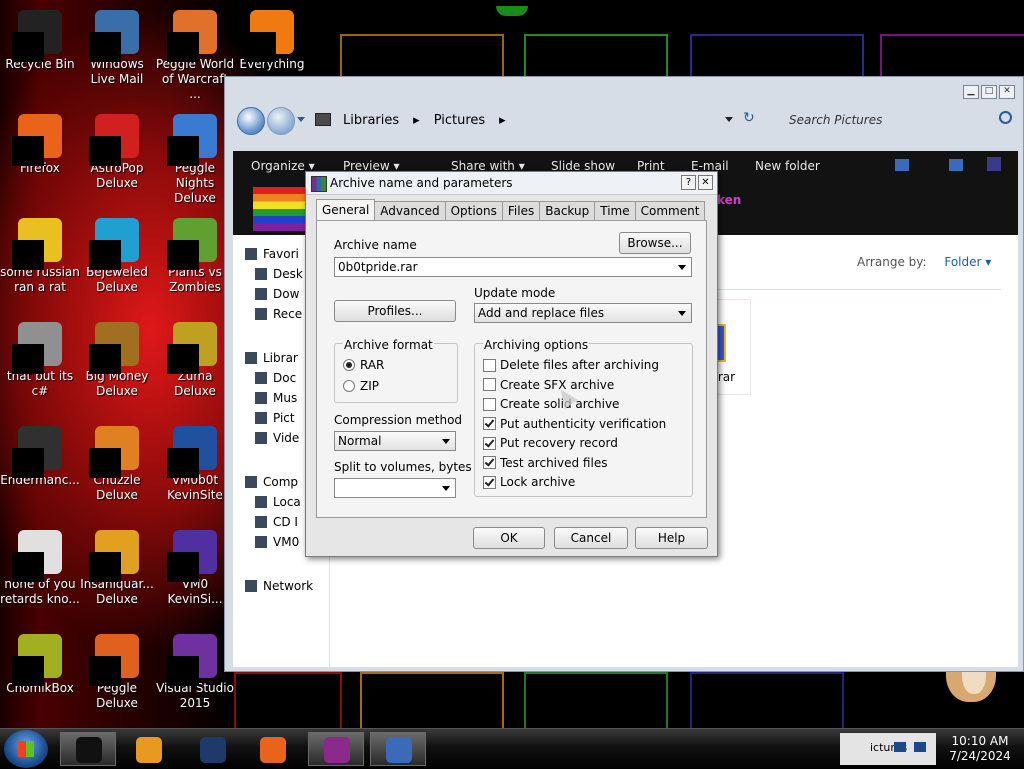  What do you see at coordinates (212, 749) in the screenshot?
I see `taskbar-app-browser-orb` at bounding box center [212, 749].